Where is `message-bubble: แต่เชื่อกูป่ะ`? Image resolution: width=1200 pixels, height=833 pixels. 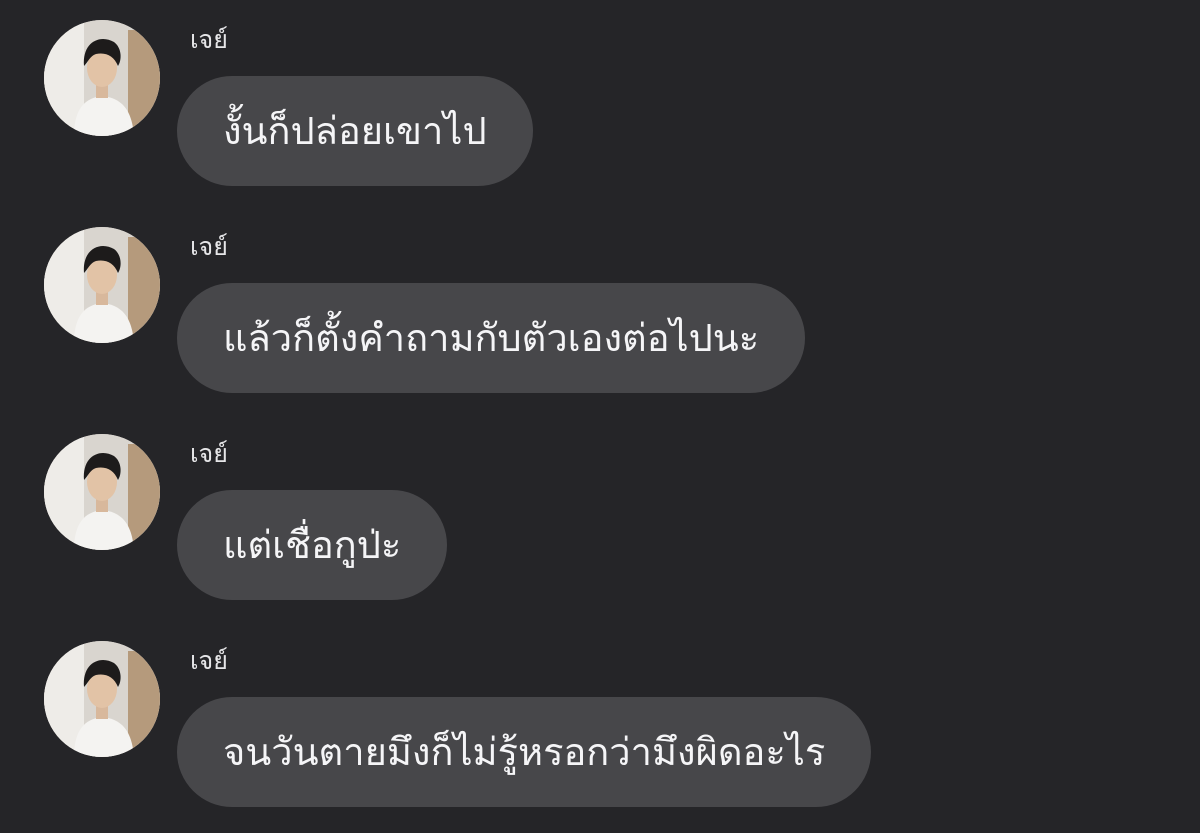
message-bubble: แต่เชื่อกูป่ะ is located at coordinates (312, 545).